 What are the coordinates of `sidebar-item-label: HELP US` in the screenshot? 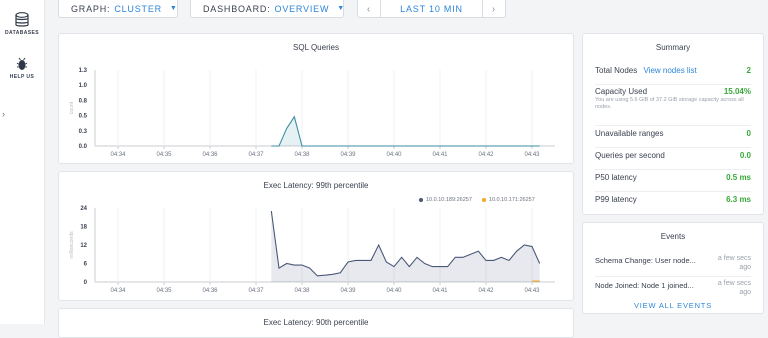 It's located at (22, 77).